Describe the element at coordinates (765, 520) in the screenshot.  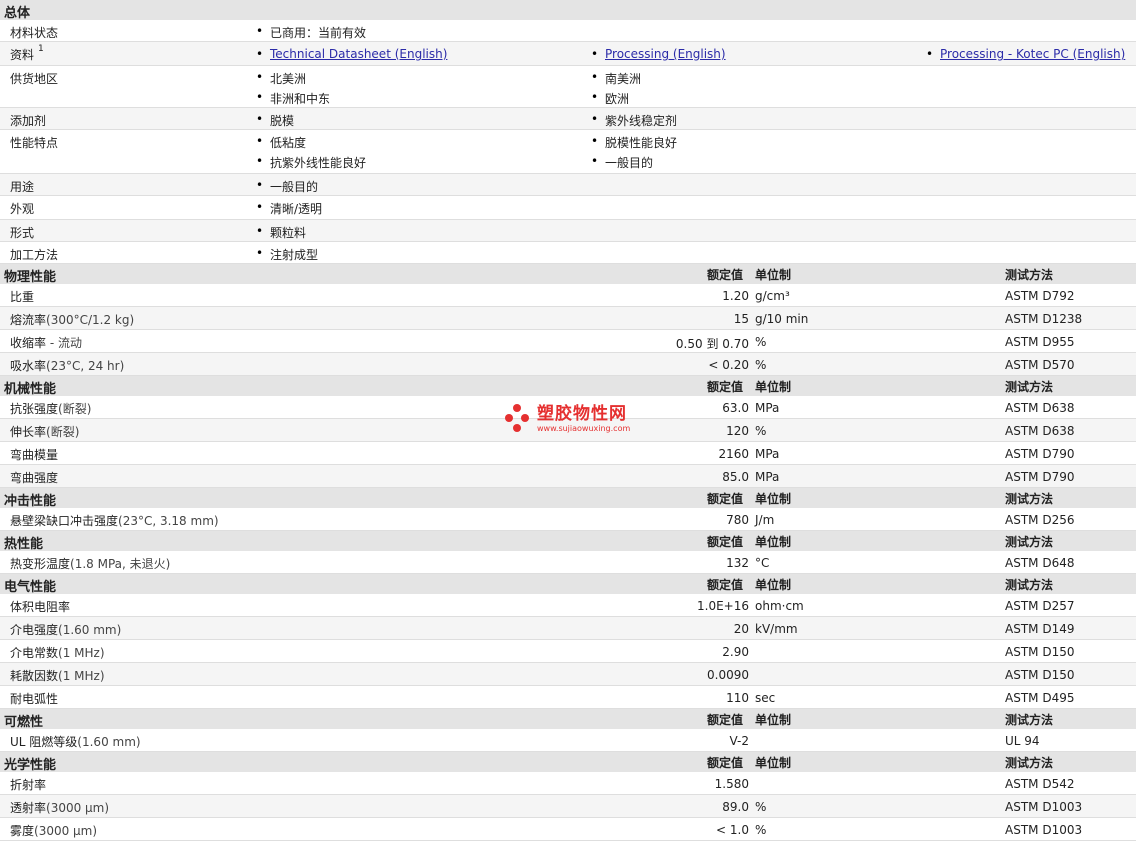
I see `property-unit: J/m` at that location.